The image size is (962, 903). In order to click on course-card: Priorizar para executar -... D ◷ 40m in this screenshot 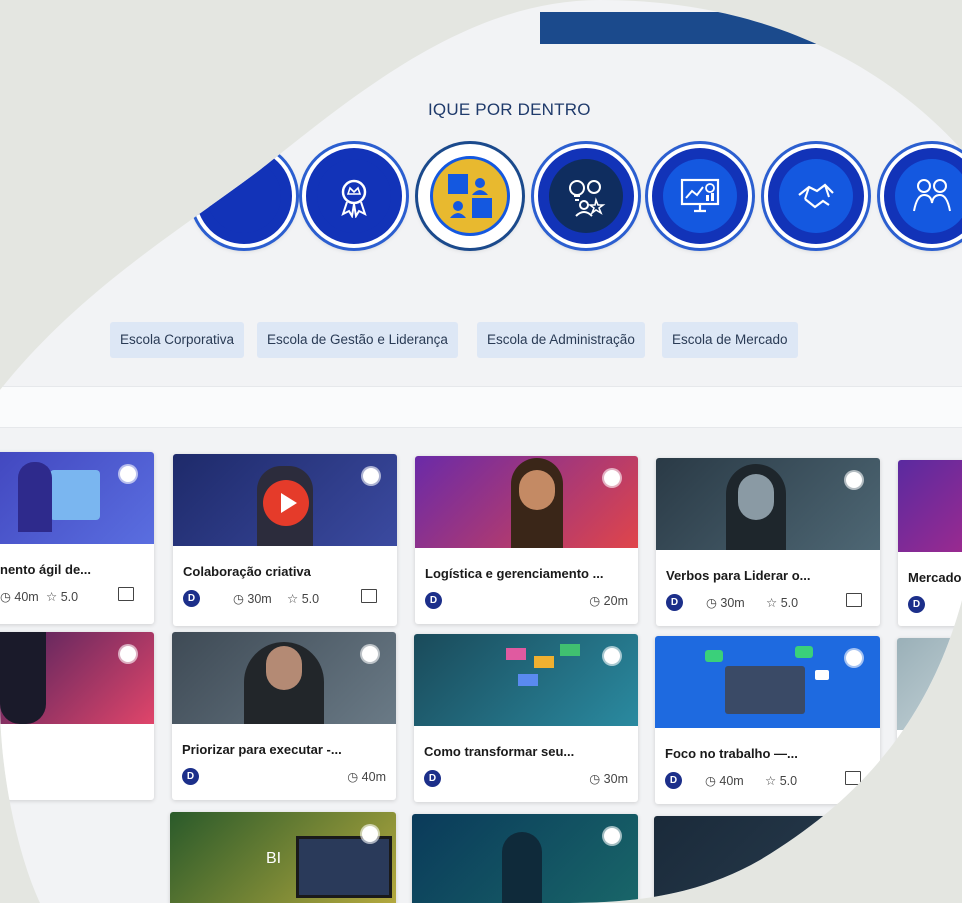, I will do `click(284, 716)`.